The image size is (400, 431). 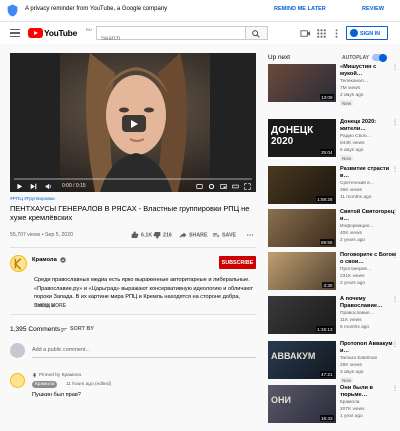 What do you see at coordinates (370, 33) in the screenshot?
I see `sign-in-label: SIGN IN` at bounding box center [370, 33].